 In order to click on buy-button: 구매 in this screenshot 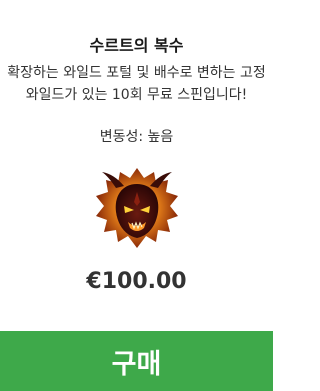, I will do `click(136, 361)`.